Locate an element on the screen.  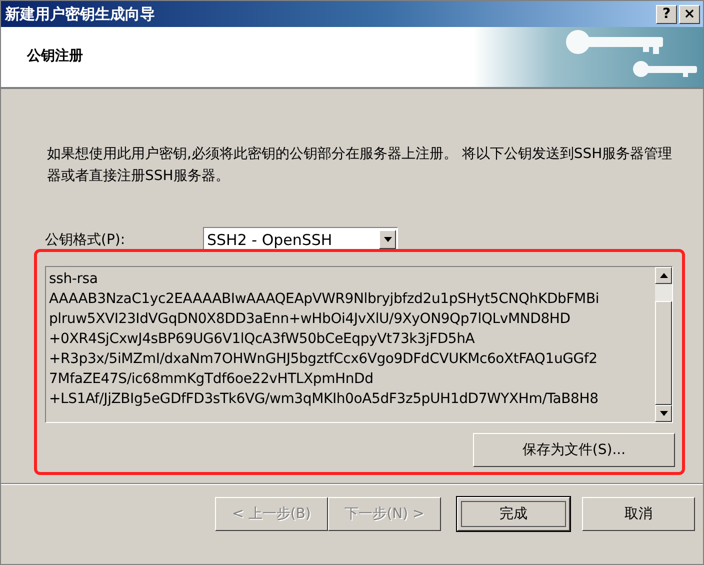
scroll-down-icon is located at coordinates (664, 413).